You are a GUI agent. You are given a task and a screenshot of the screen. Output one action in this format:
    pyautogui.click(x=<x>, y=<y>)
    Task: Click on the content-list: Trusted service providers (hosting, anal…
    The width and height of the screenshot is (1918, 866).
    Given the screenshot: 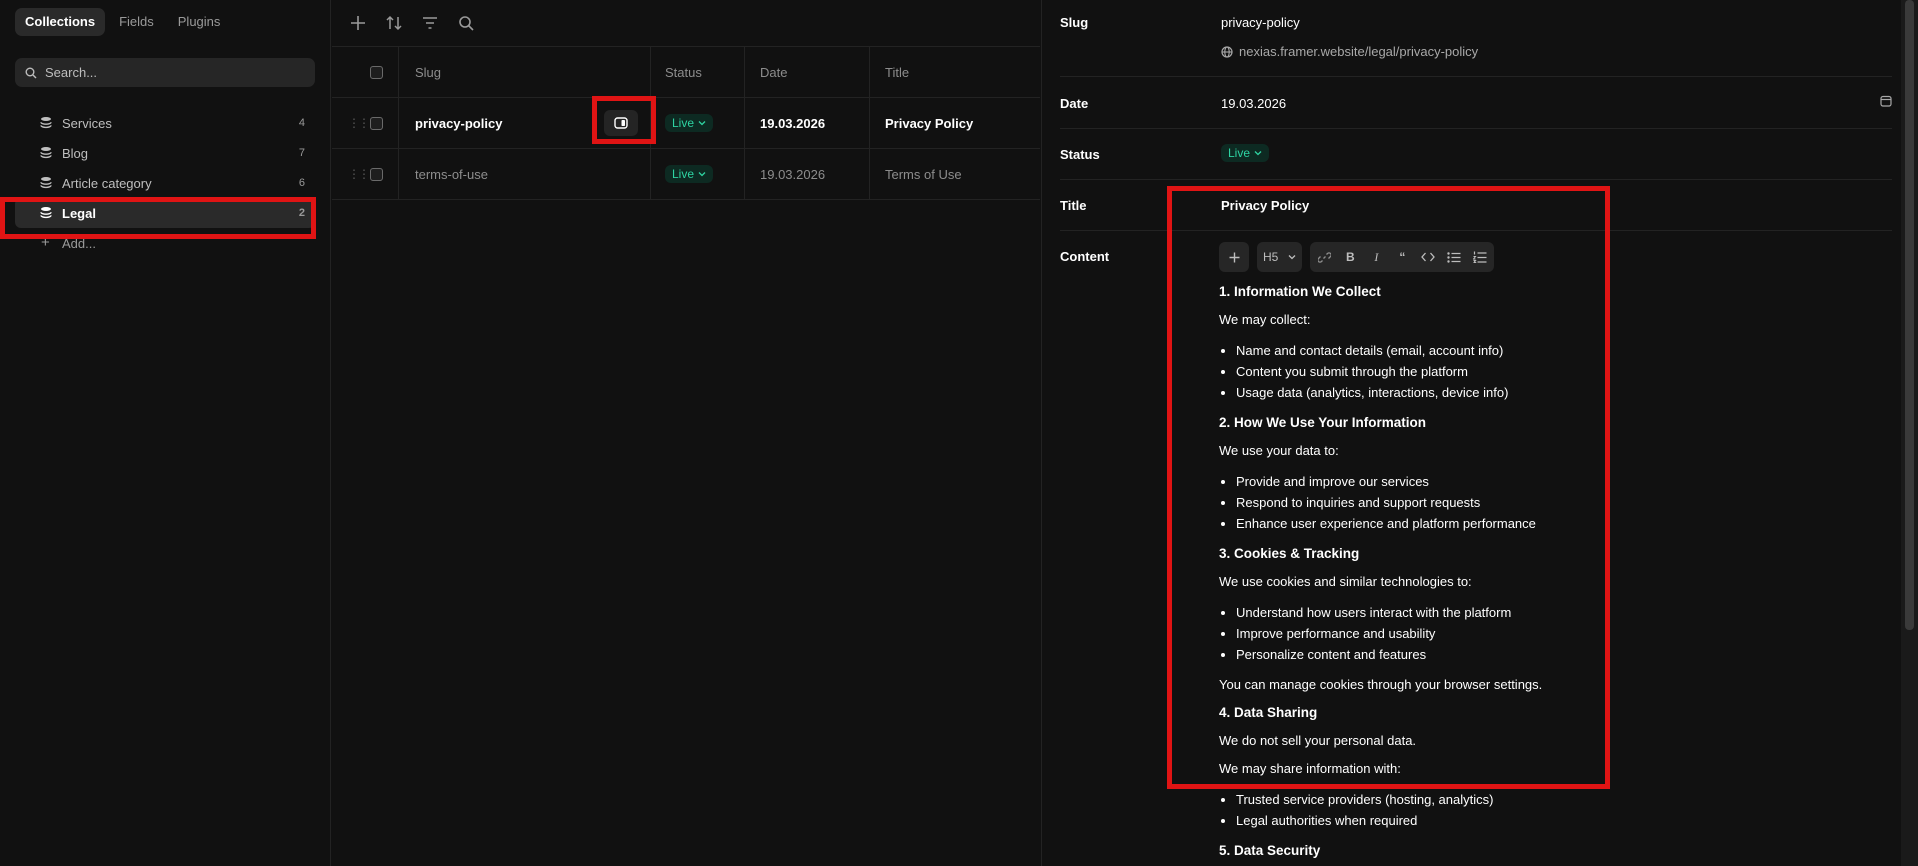 What is the action you would take?
    pyautogui.click(x=1422, y=810)
    